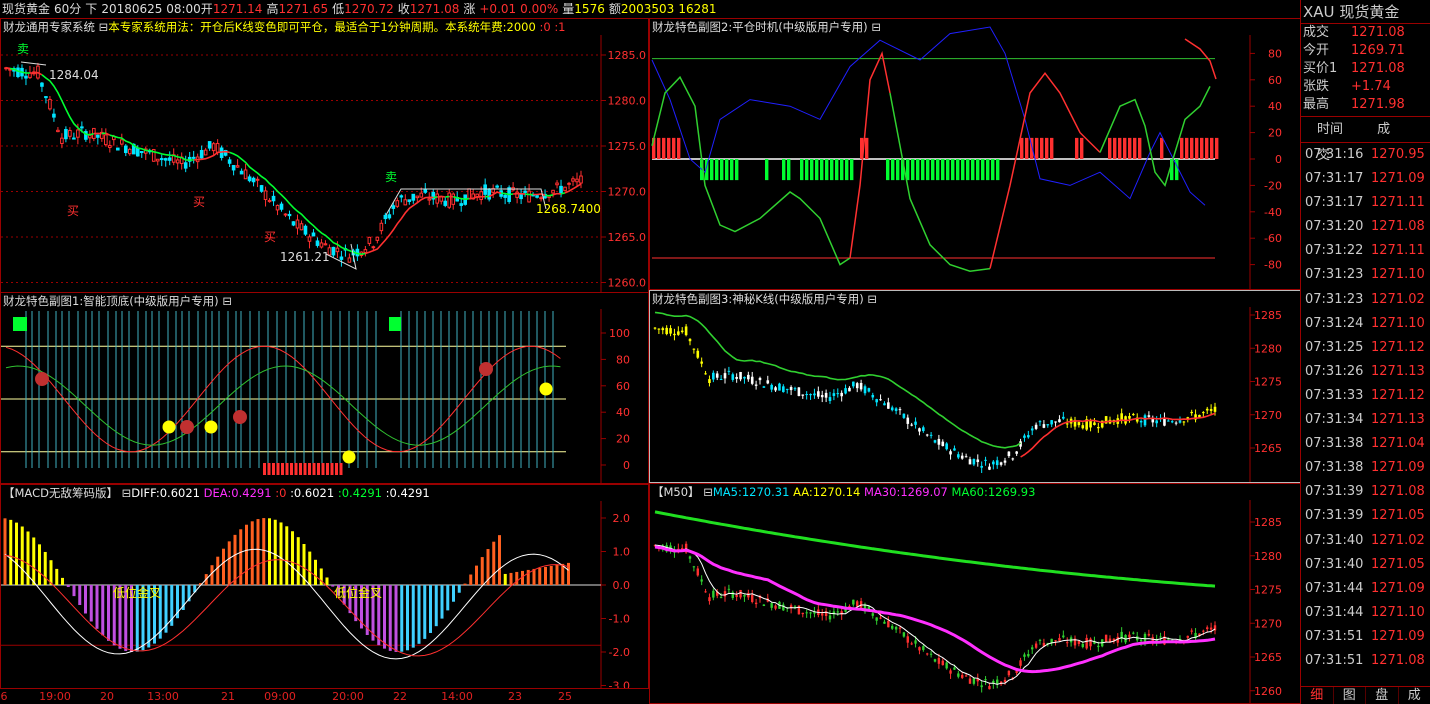 This screenshot has width=1430, height=704. I want to click on y-tick-label: 0, so click(626, 465).